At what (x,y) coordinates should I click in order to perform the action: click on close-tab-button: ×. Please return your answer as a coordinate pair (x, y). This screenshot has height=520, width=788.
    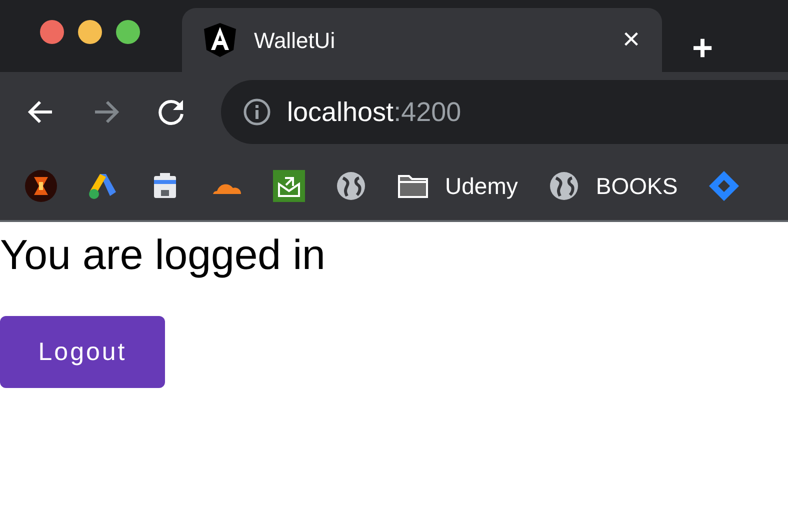
    Looking at the image, I should click on (631, 40).